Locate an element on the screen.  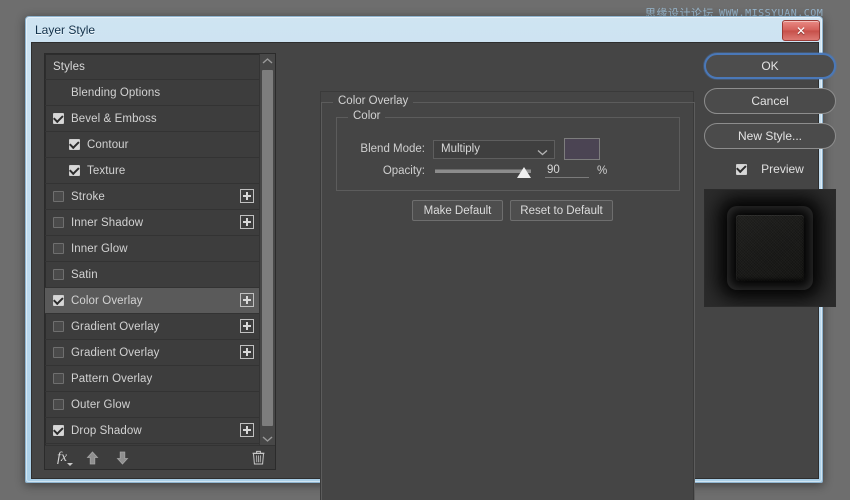
color-swatch is located at coordinates (582, 149).